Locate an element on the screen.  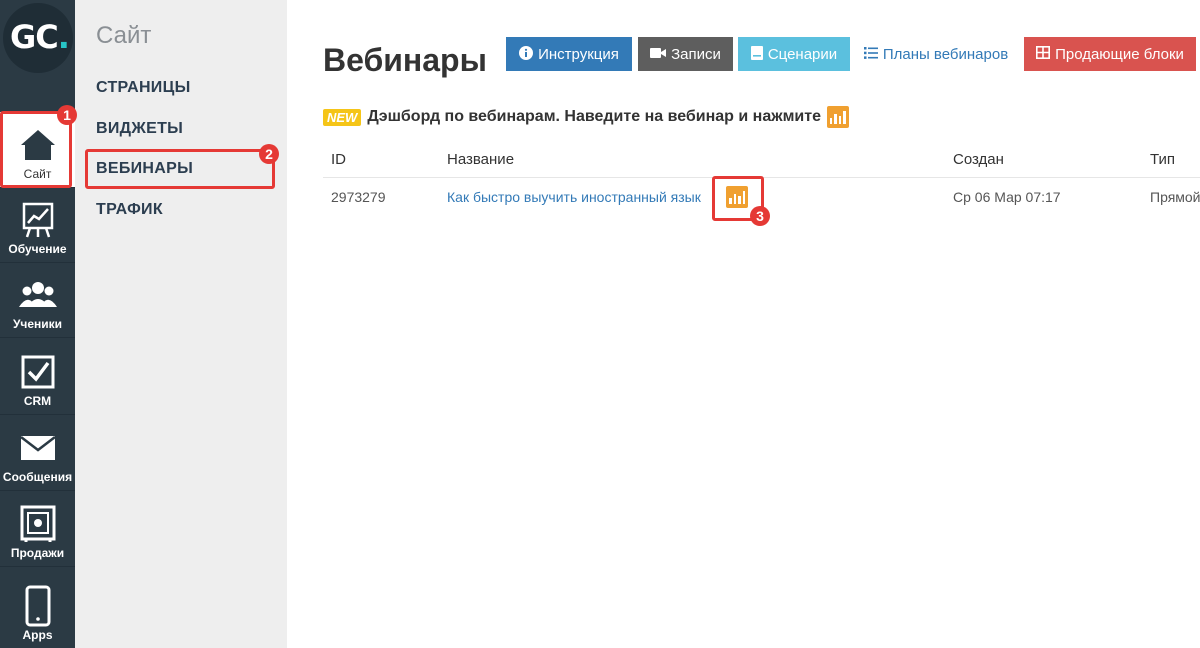
new-badge: NEW is located at coordinates (342, 117).